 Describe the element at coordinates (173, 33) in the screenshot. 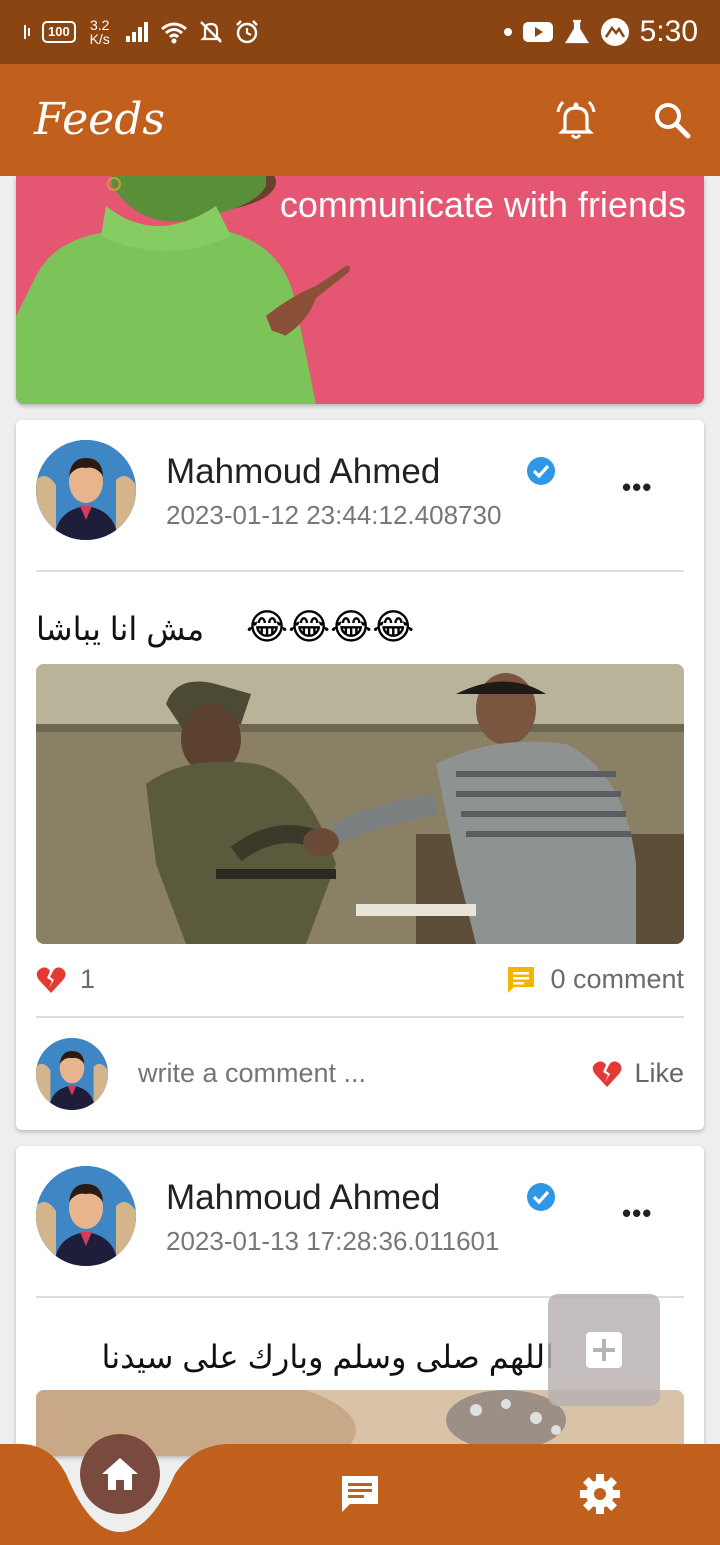

I see `wifi-icon` at that location.